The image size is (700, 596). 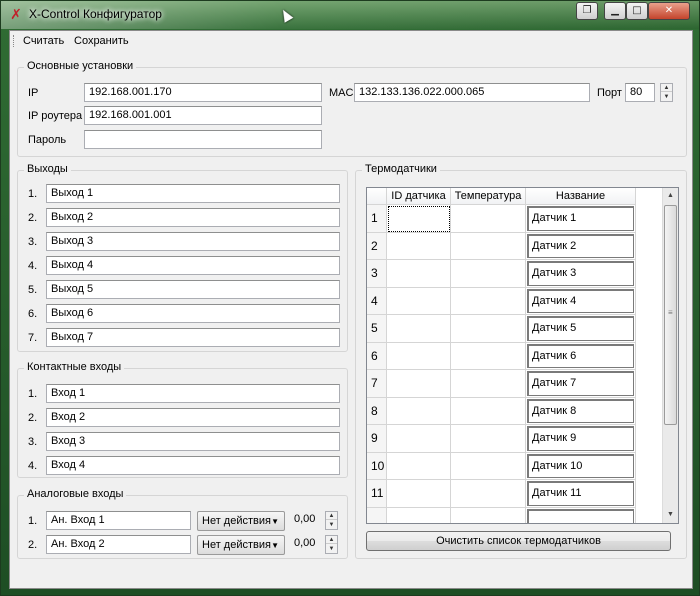 What do you see at coordinates (193, 193) in the screenshot?
I see `output-name-field: Выход 1` at bounding box center [193, 193].